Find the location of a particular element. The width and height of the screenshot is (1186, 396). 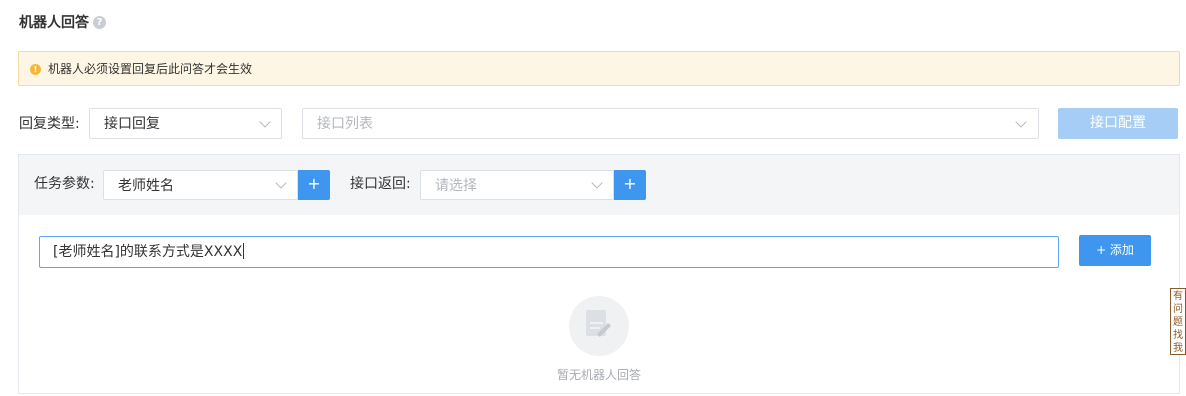

reply-type-value: 接口回复 is located at coordinates (132, 124).